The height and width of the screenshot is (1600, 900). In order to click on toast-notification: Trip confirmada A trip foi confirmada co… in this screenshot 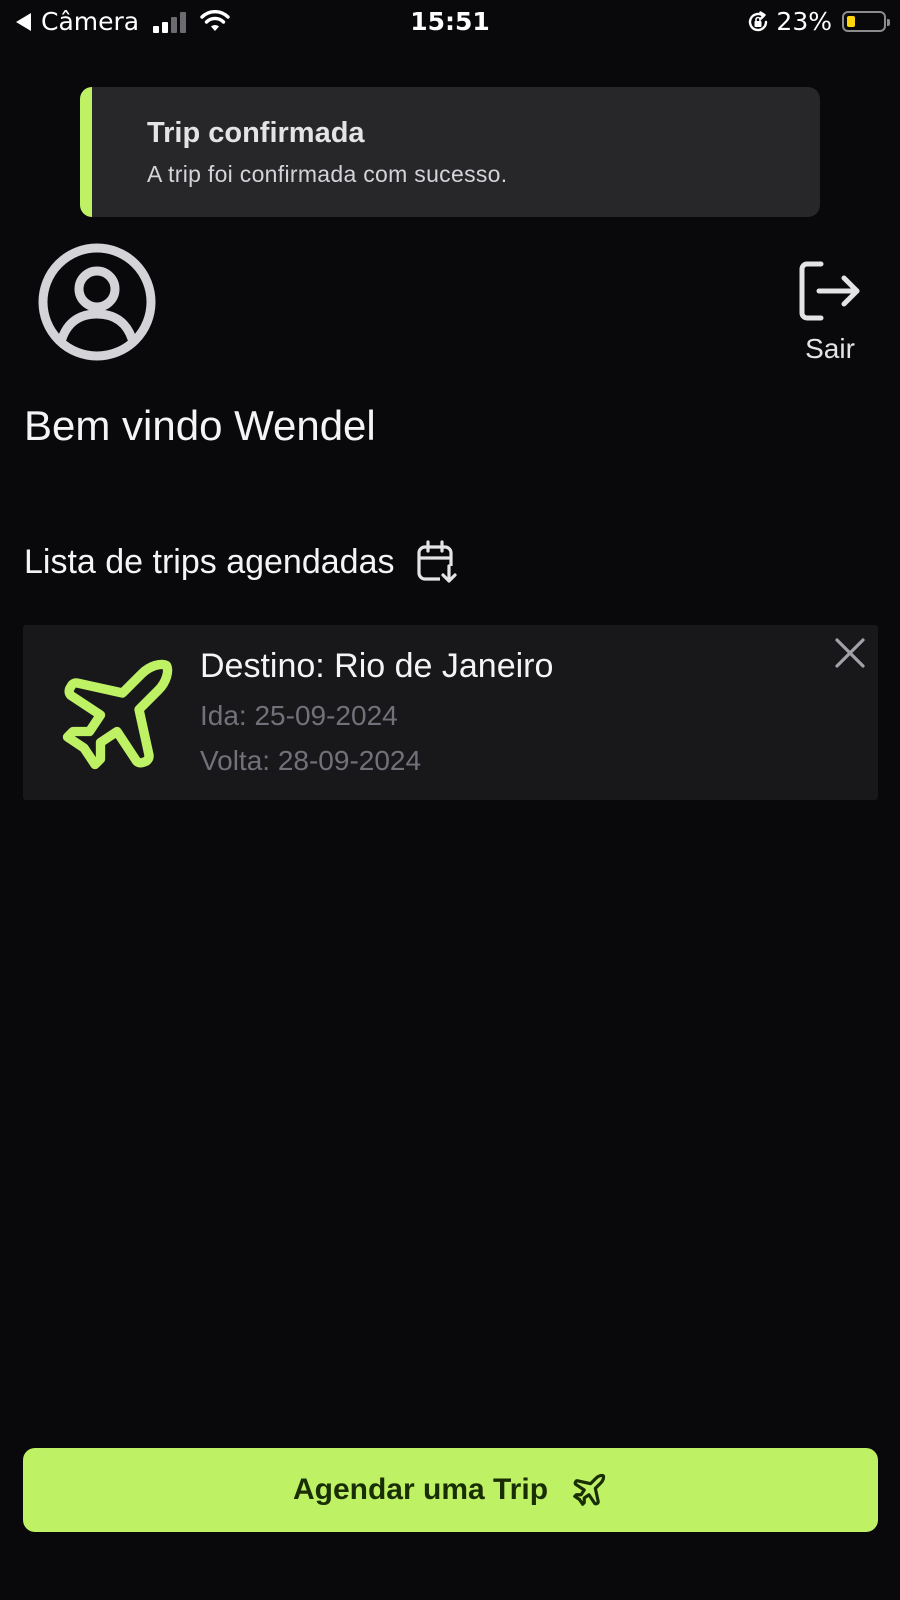, I will do `click(450, 152)`.